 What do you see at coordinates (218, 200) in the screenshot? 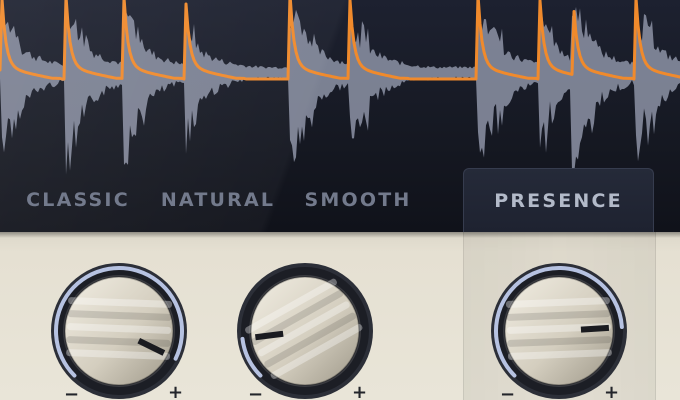
I see `mode-tab-natural: NATURAL` at bounding box center [218, 200].